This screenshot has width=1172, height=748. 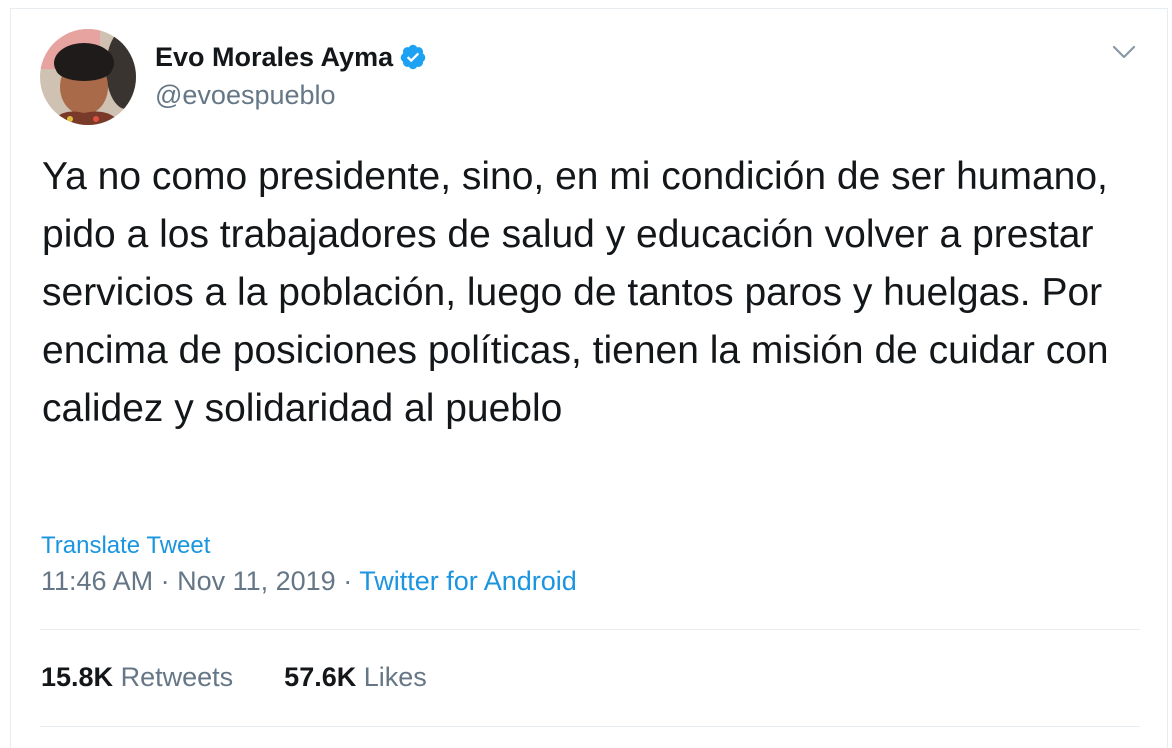 I want to click on retweets-stat: 15.8K Retweets, so click(x=137, y=677).